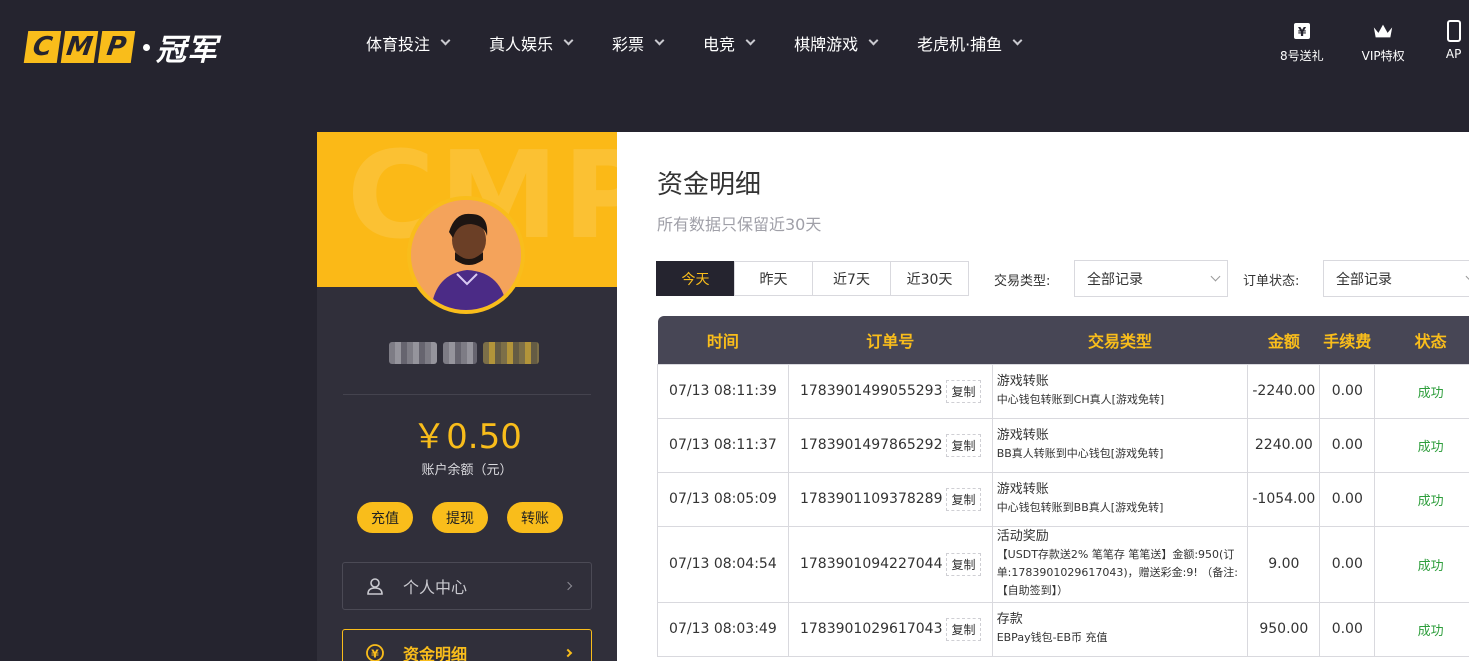  Describe the element at coordinates (1454, 42) in the screenshot. I see `app-link: AP` at that location.